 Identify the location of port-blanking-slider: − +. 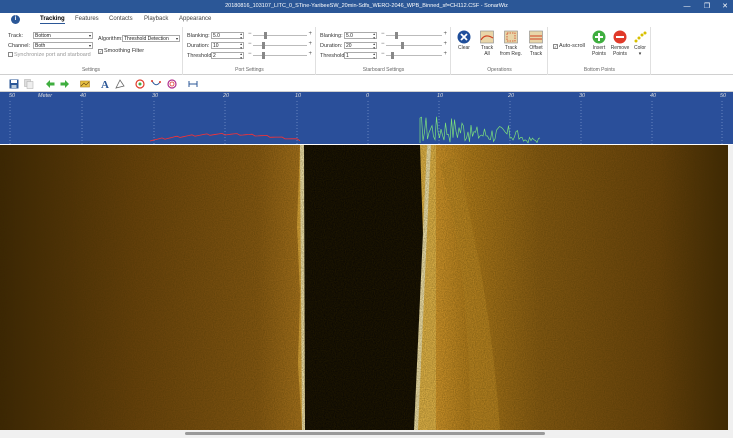
(280, 35).